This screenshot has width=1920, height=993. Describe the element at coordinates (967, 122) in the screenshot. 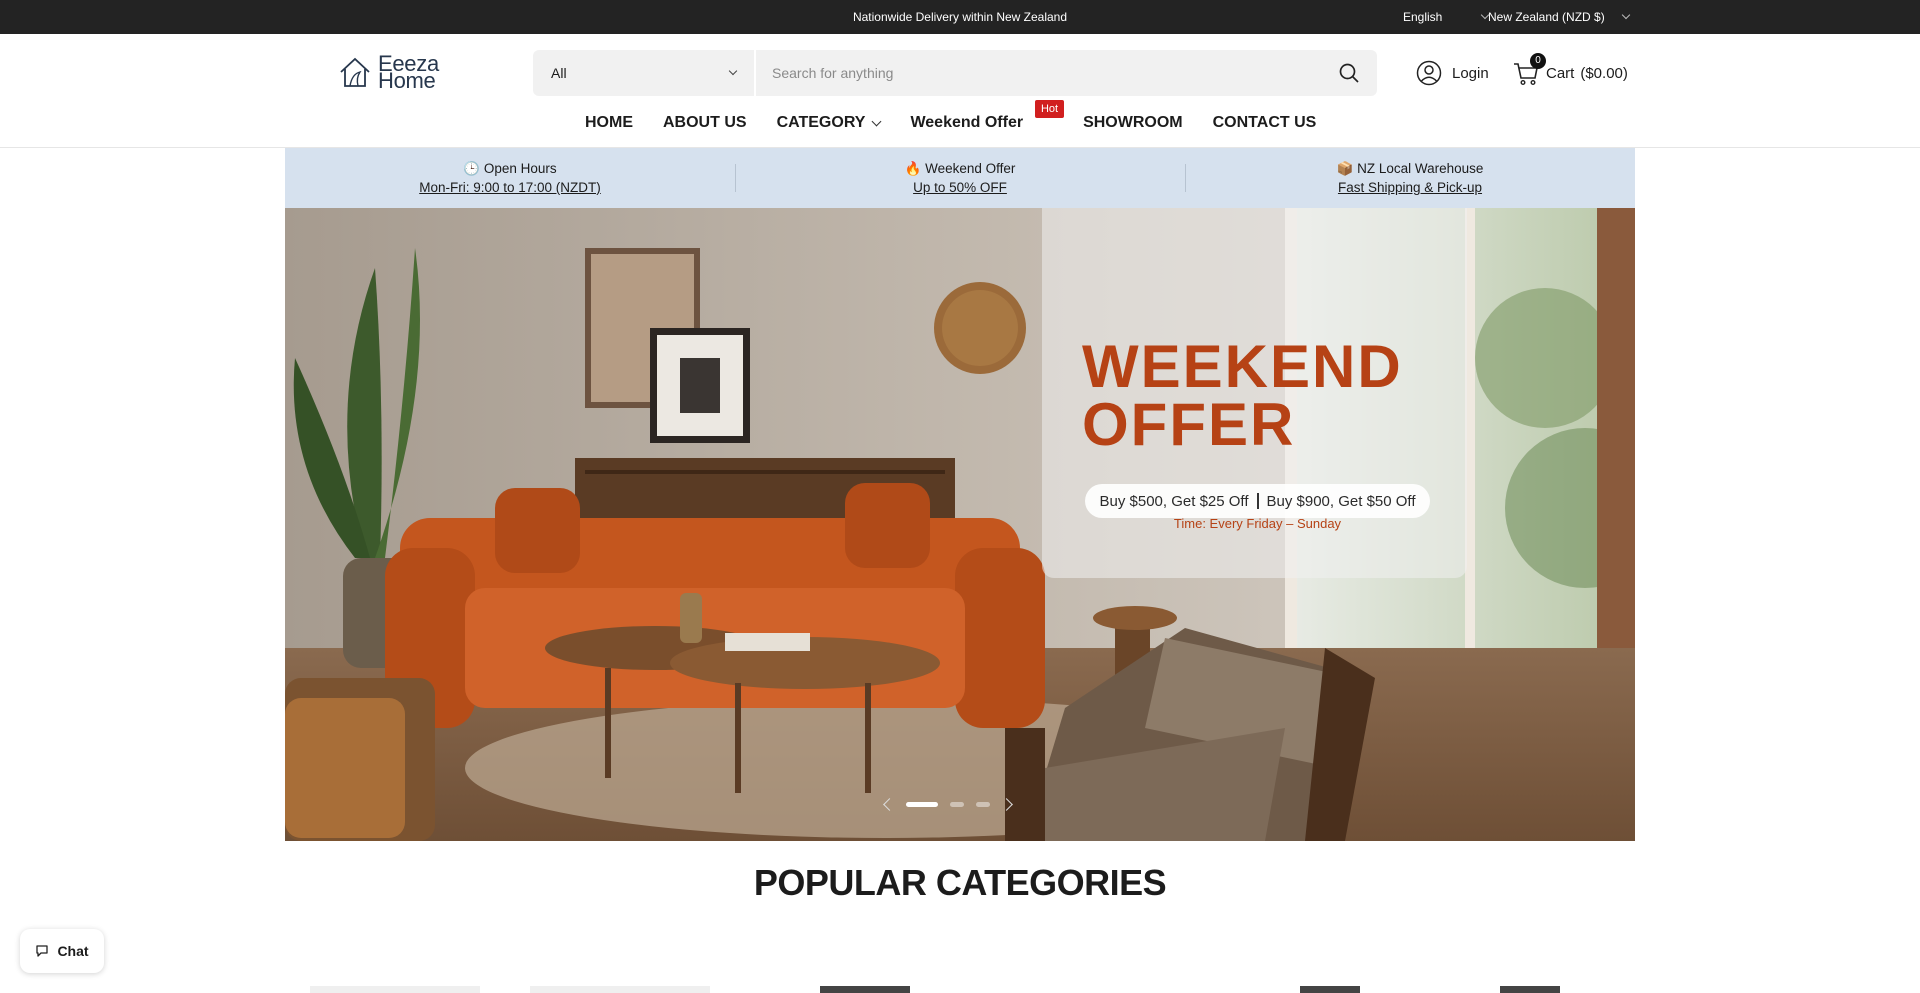

I see `nav-item-weekend-offer-label: Weekend Offer` at that location.